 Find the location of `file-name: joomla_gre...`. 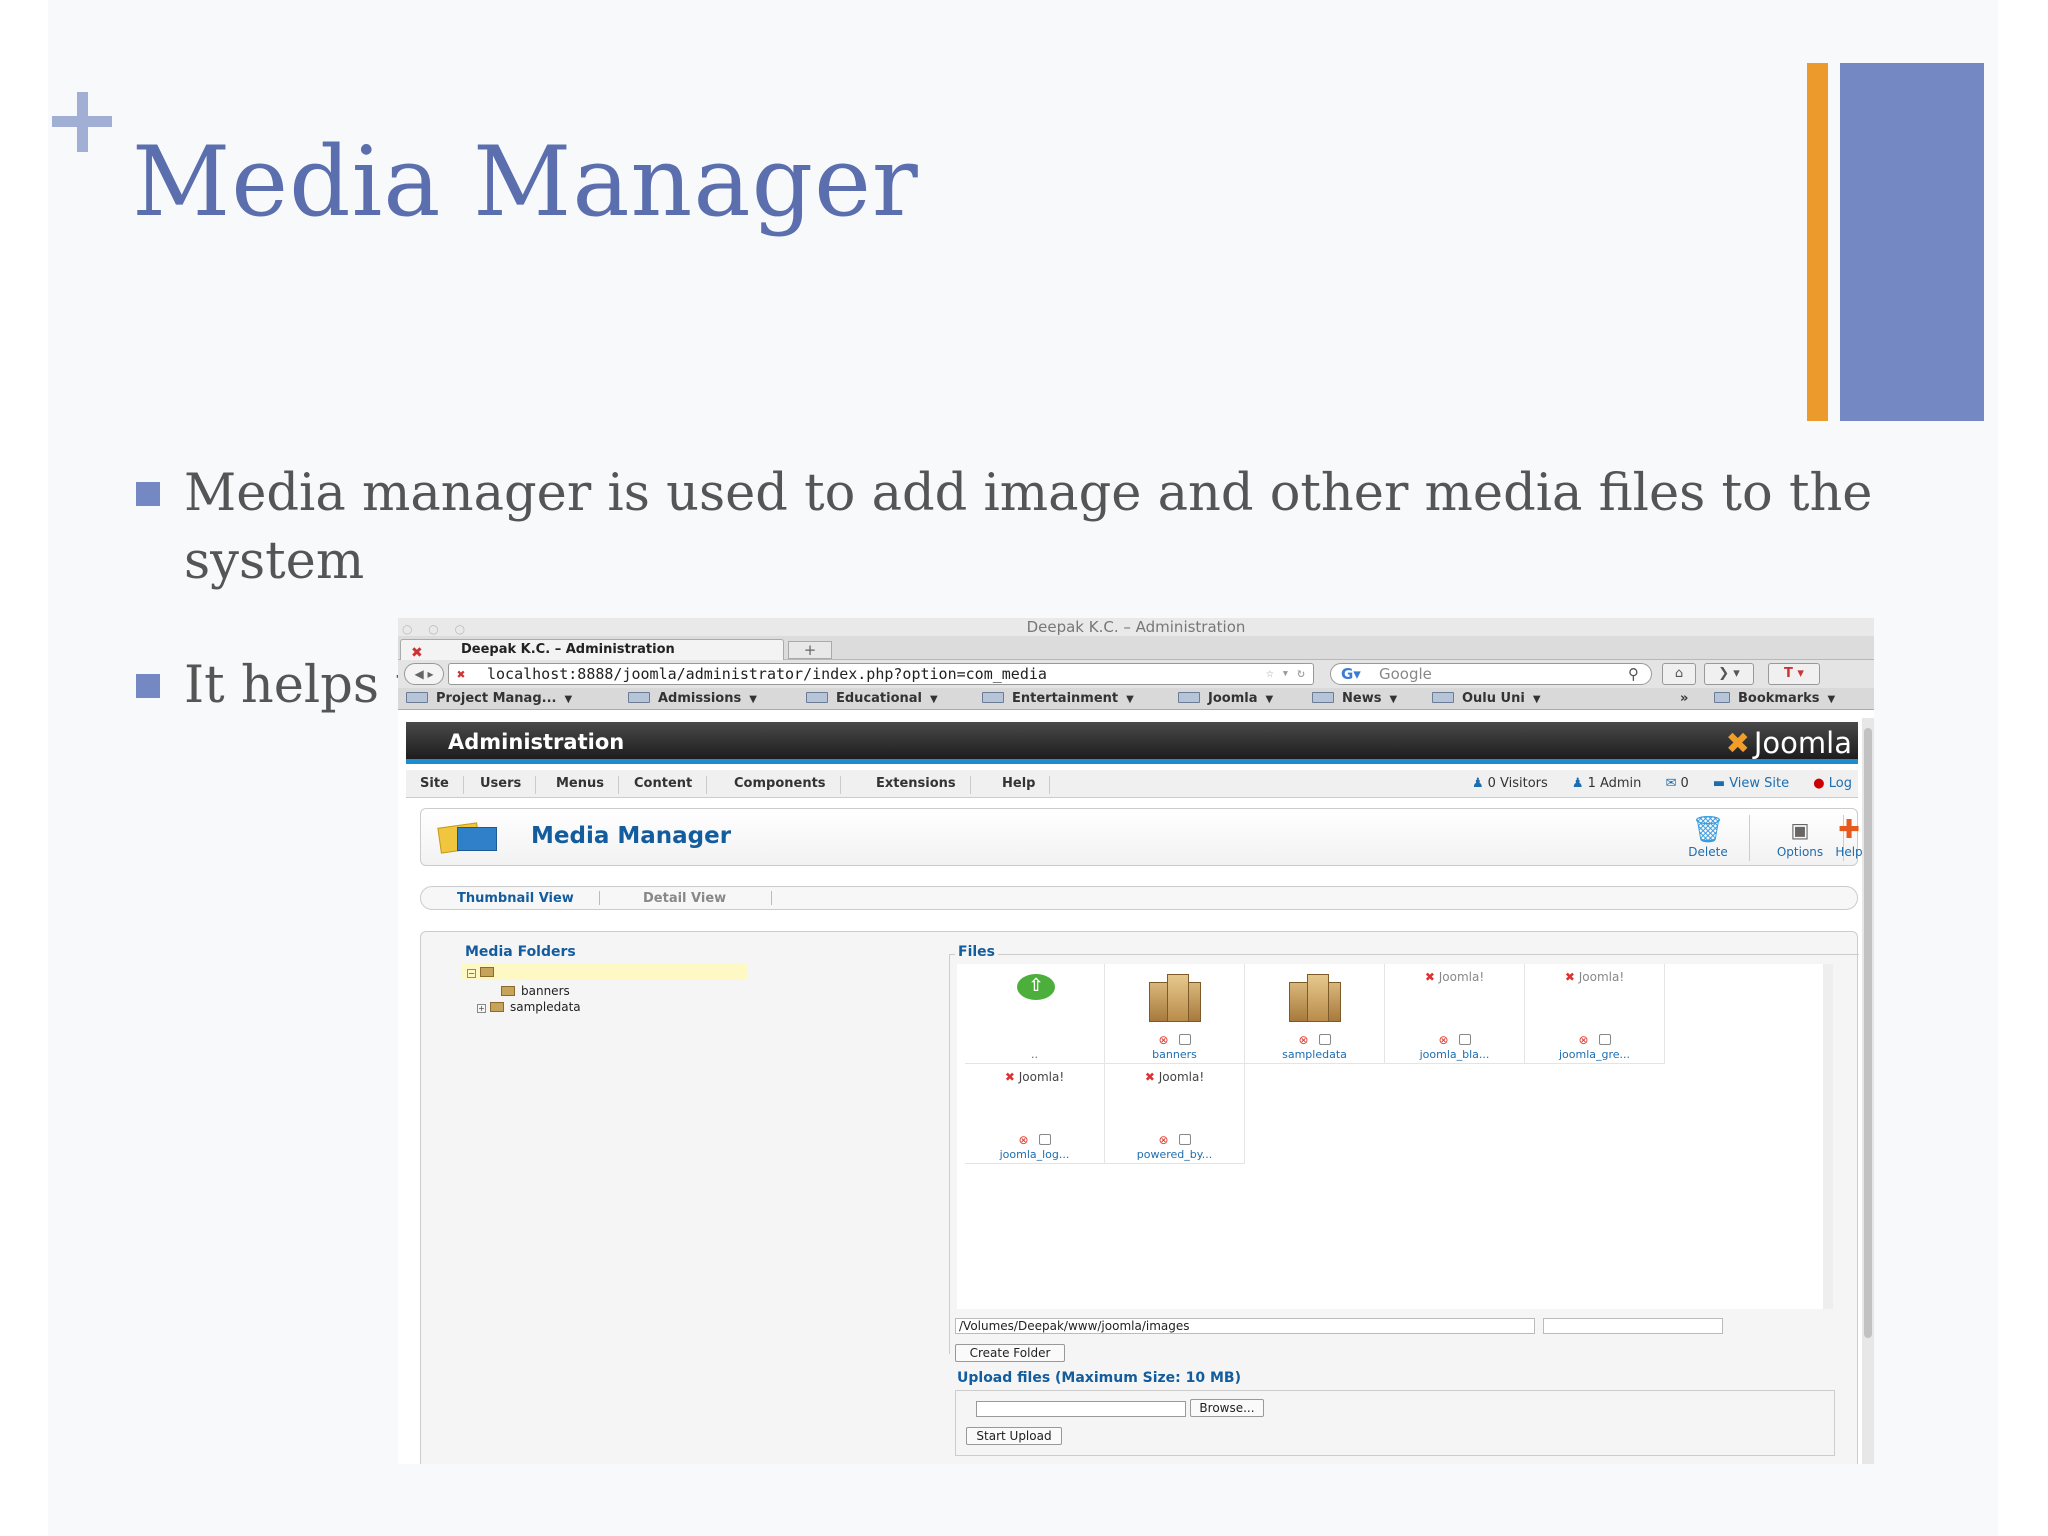

file-name: joomla_gre... is located at coordinates (1594, 1054).